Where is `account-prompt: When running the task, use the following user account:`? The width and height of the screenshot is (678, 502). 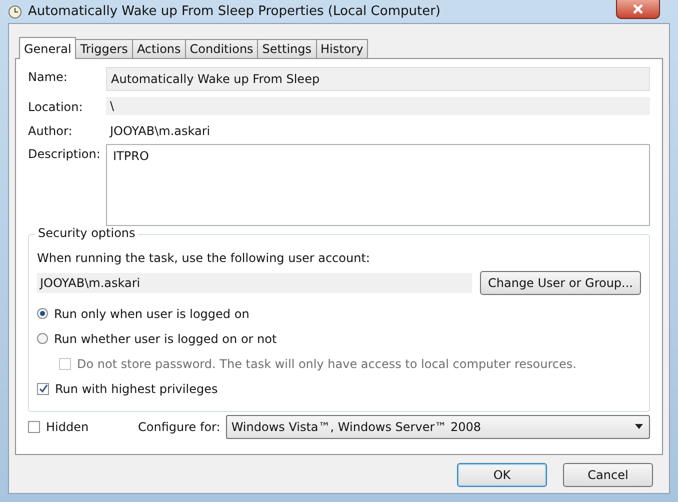
account-prompt: When running the task, use the following user account: is located at coordinates (204, 258).